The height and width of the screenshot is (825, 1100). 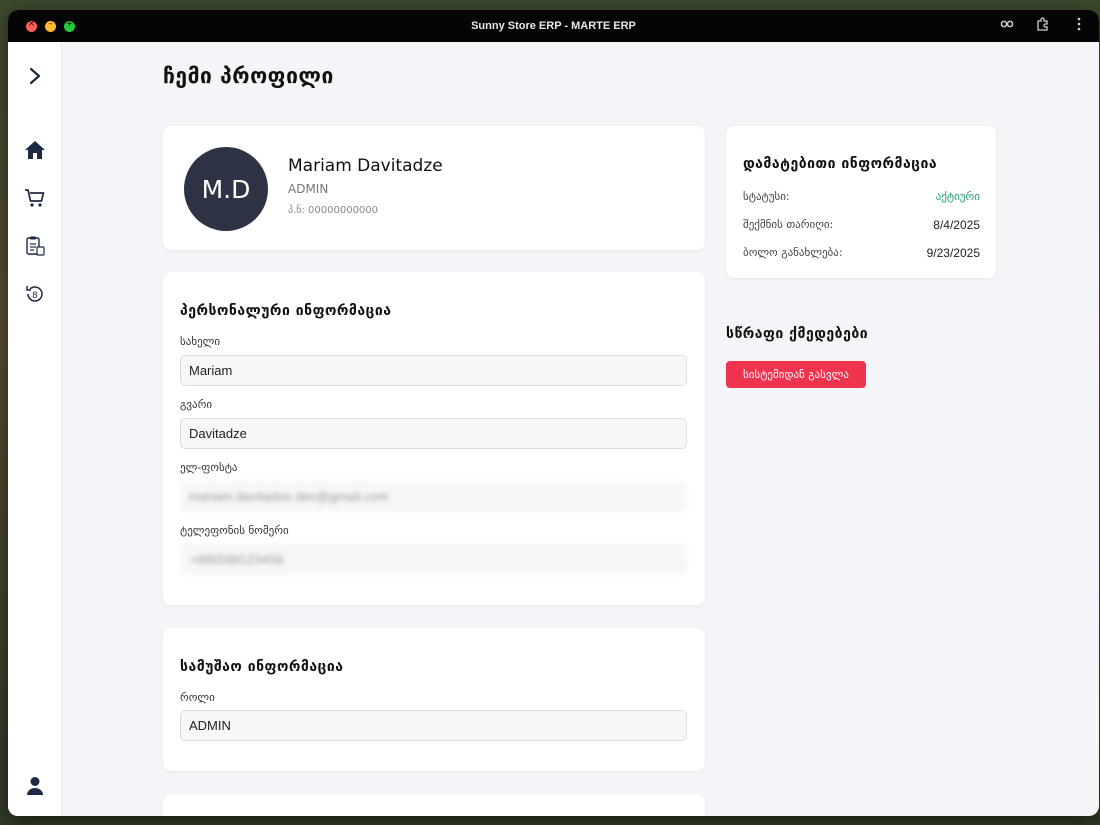 What do you see at coordinates (226, 189) in the screenshot?
I see `avatar: M.D` at bounding box center [226, 189].